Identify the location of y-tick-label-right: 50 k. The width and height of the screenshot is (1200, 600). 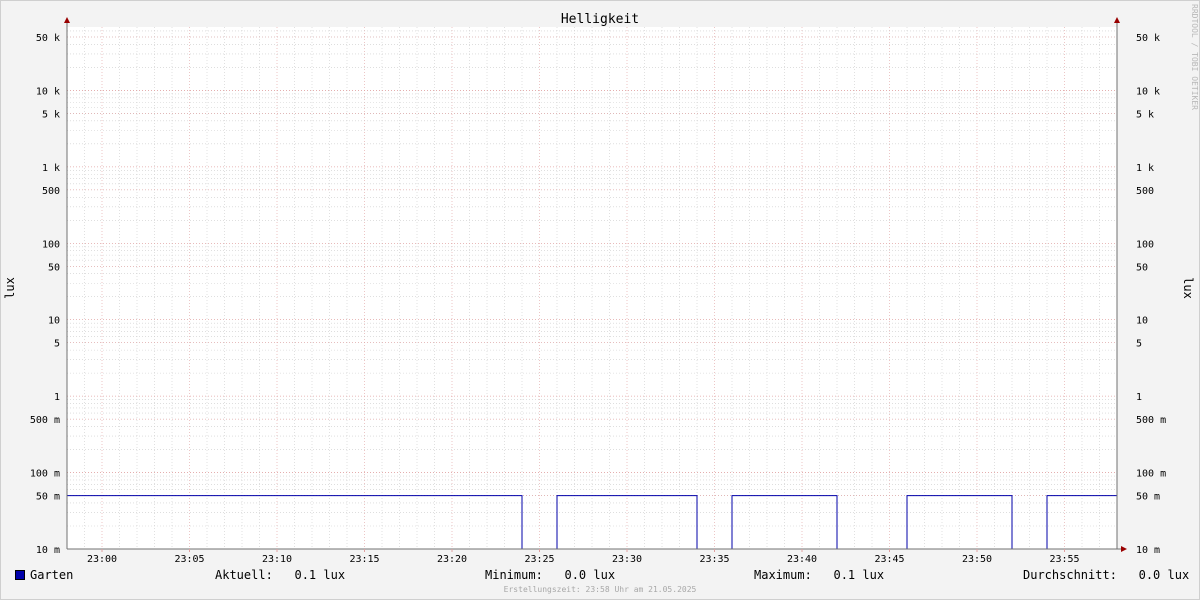
(1148, 38).